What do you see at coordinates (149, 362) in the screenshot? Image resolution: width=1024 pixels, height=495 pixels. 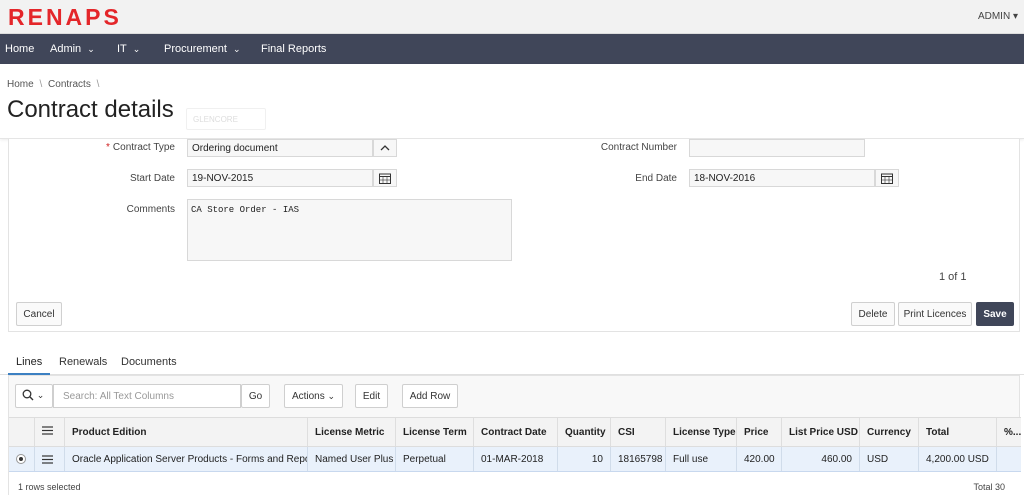 I see `tab-documents: Documents` at bounding box center [149, 362].